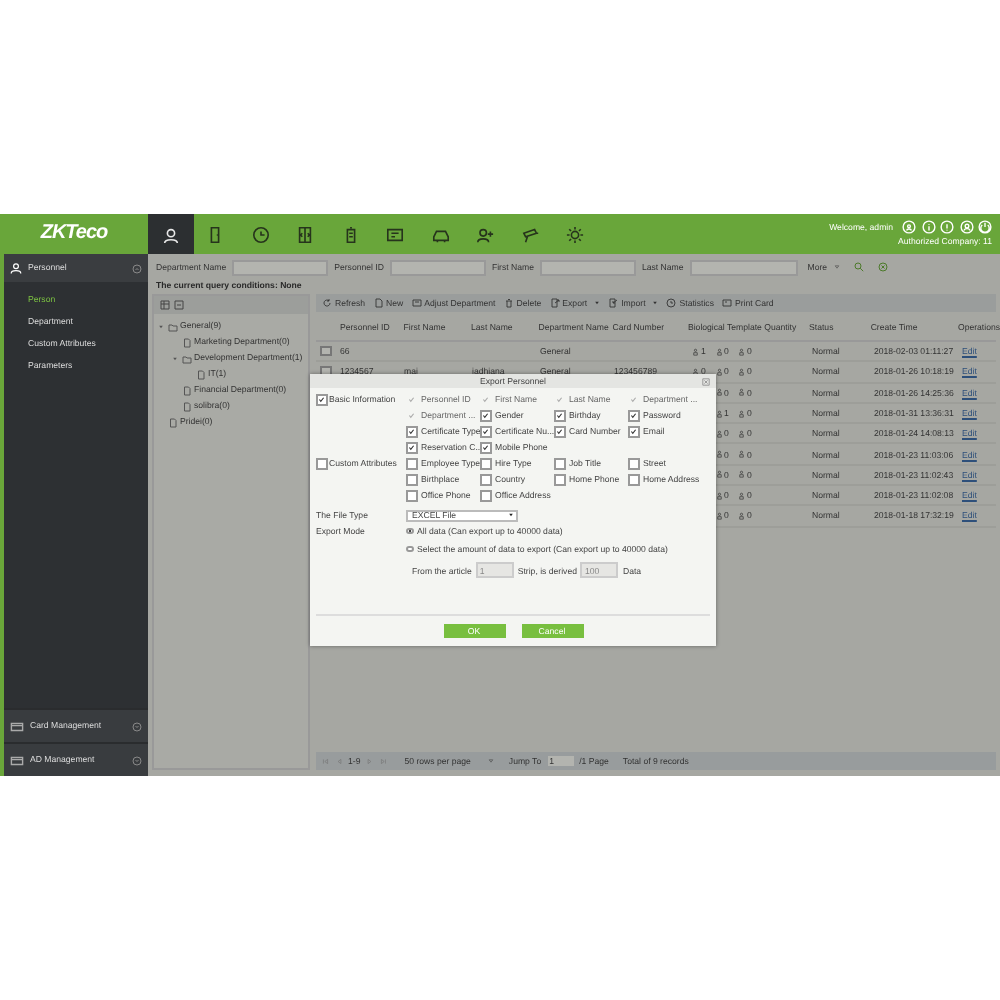 The height and width of the screenshot is (1000, 1000). Describe the element at coordinates (554, 303) in the screenshot. I see `export-icon` at that location.